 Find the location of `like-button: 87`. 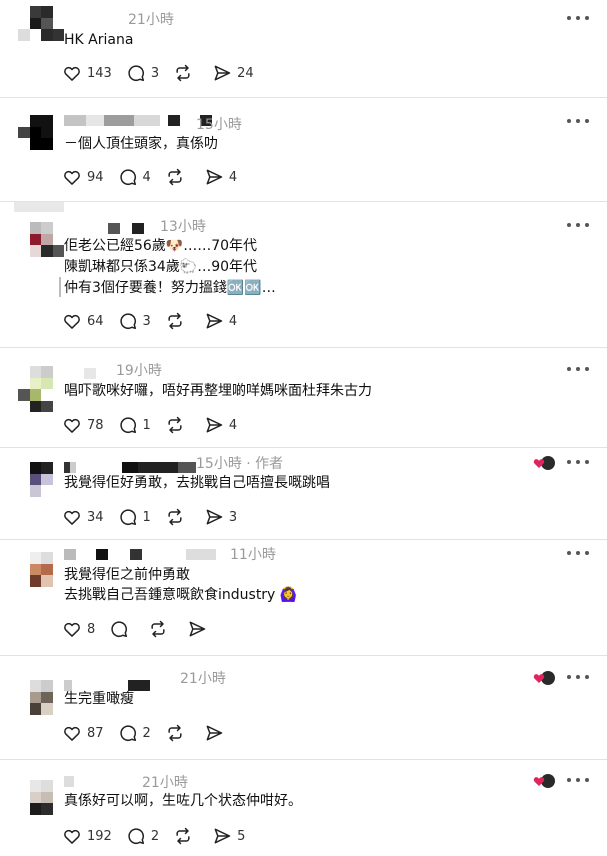

like-button: 87 is located at coordinates (83, 733).